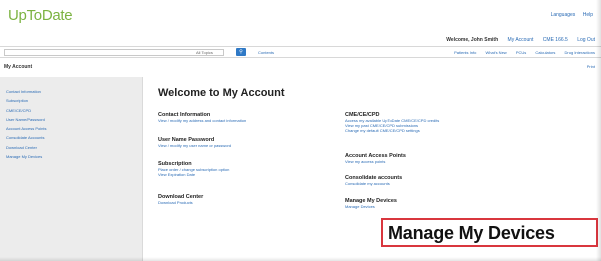 This screenshot has width=601, height=261. What do you see at coordinates (555, 40) in the screenshot?
I see `cme-link: CME 166.5` at bounding box center [555, 40].